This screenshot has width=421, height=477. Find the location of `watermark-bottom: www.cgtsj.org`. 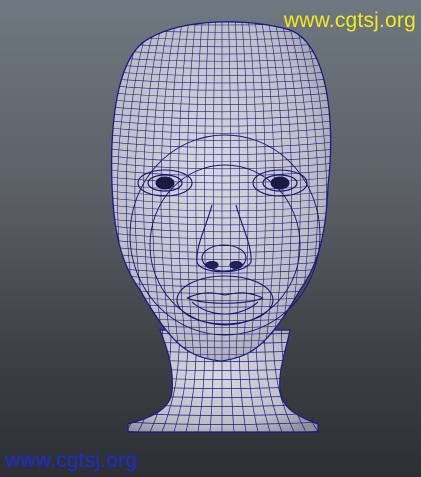

watermark-bottom: www.cgtsj.org is located at coordinates (71, 460).